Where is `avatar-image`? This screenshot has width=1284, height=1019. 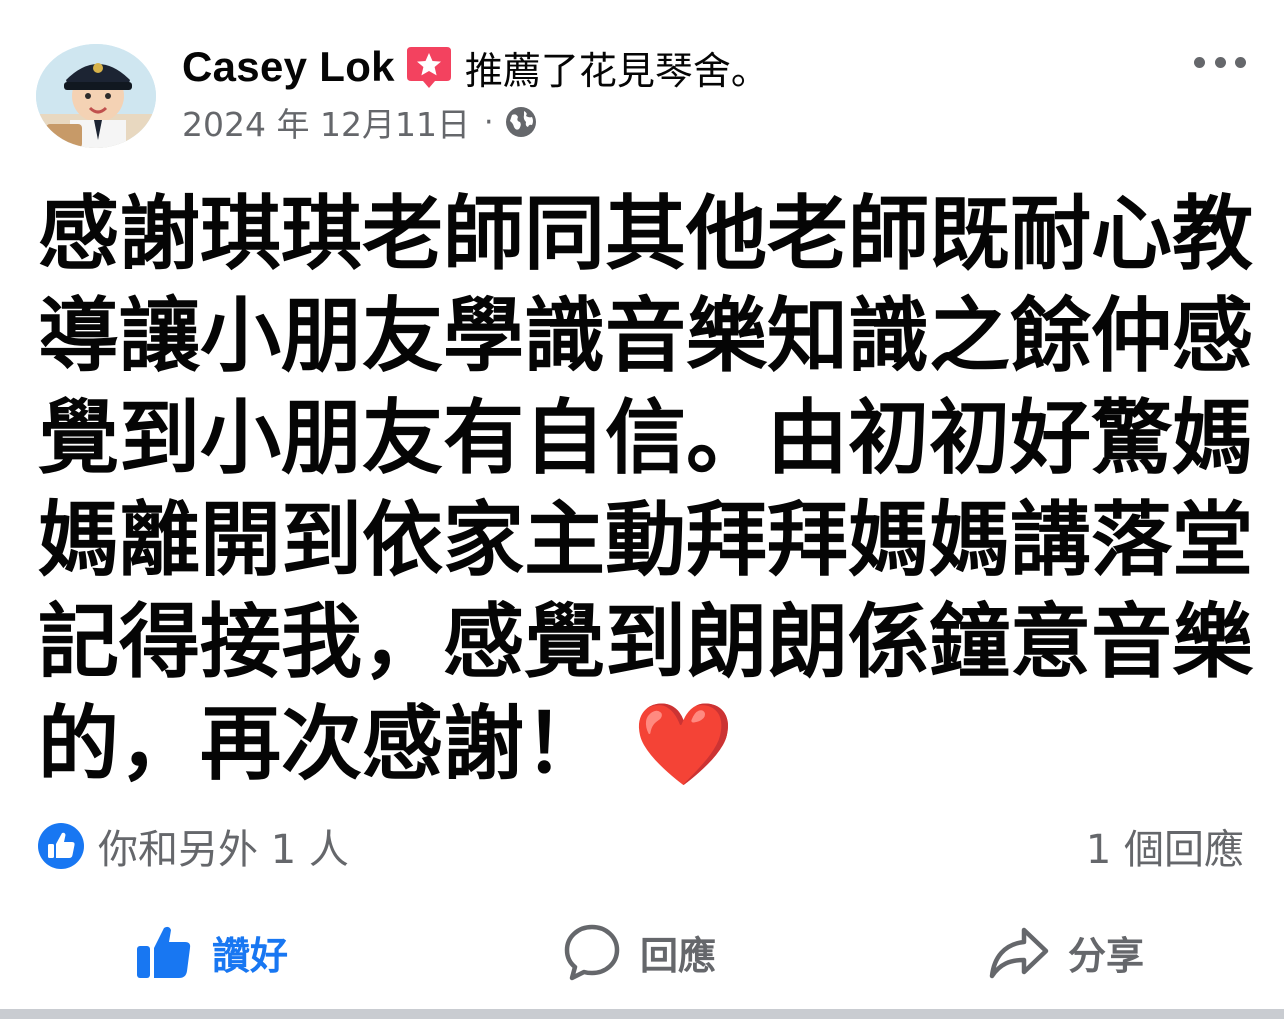
avatar-image is located at coordinates (96, 96).